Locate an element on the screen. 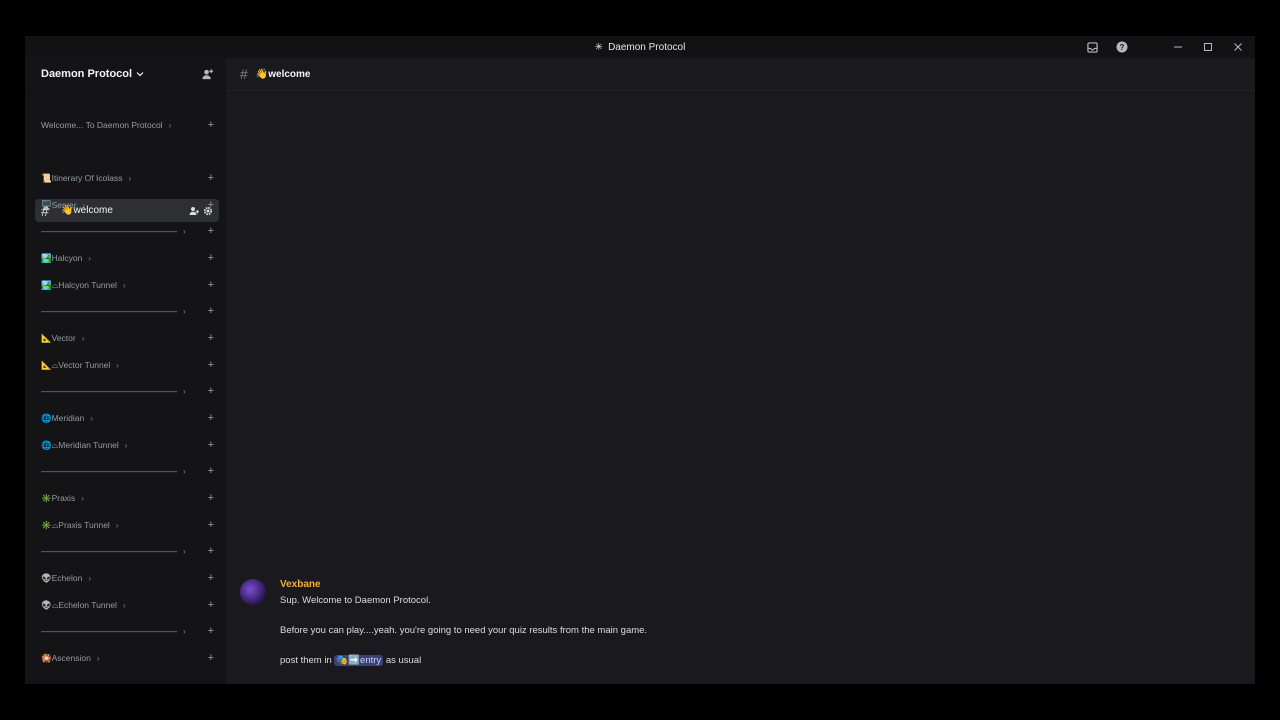  category-11: 🌐⌓Meridian Tunnel › + is located at coordinates (125, 445).